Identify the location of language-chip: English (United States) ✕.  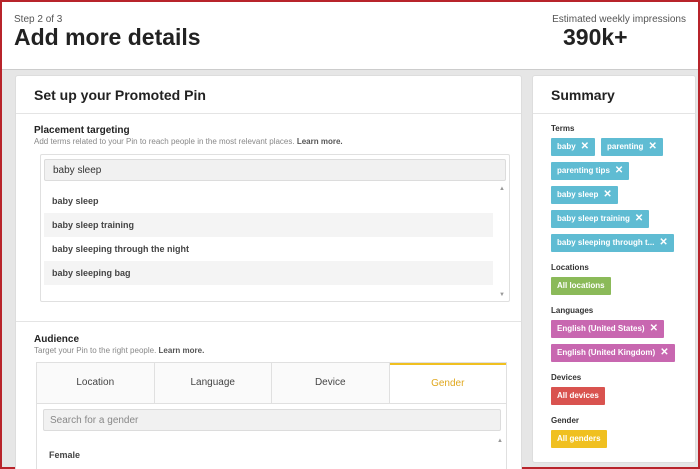
(607, 329).